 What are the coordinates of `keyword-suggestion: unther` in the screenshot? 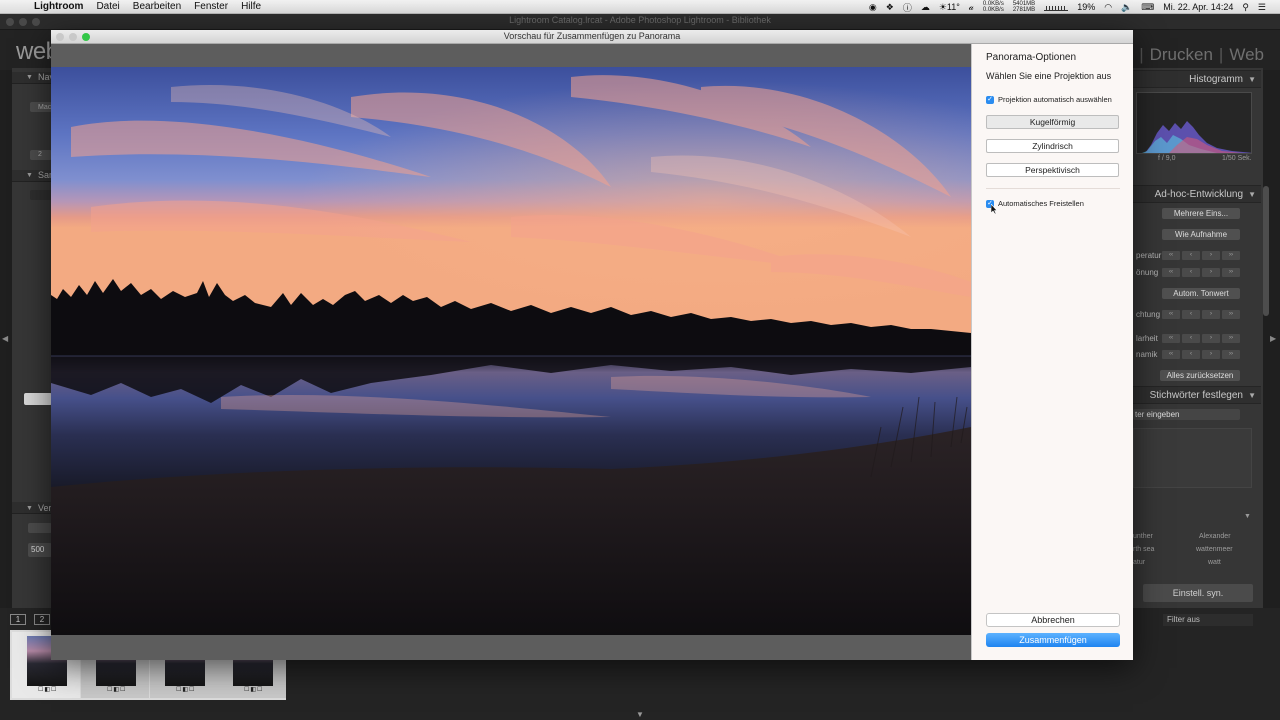 It's located at (1143, 536).